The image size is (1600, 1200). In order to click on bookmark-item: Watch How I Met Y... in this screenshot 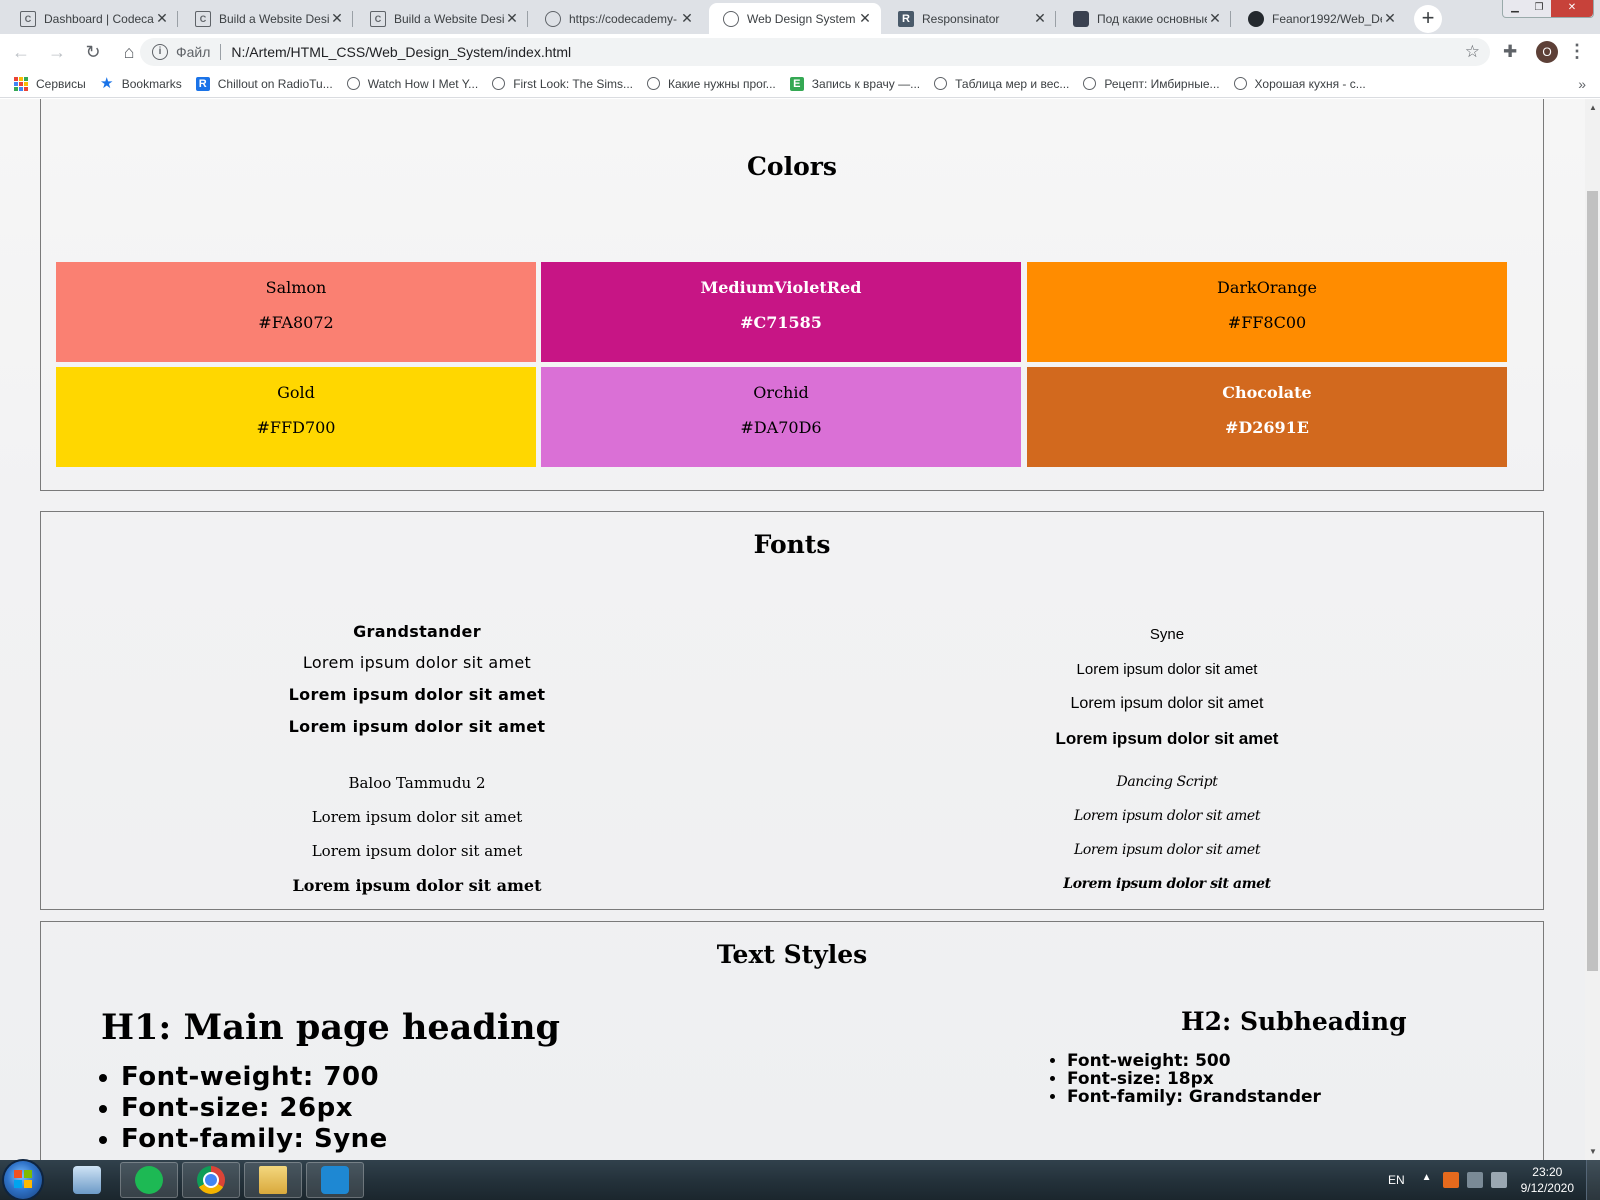, I will do `click(412, 83)`.